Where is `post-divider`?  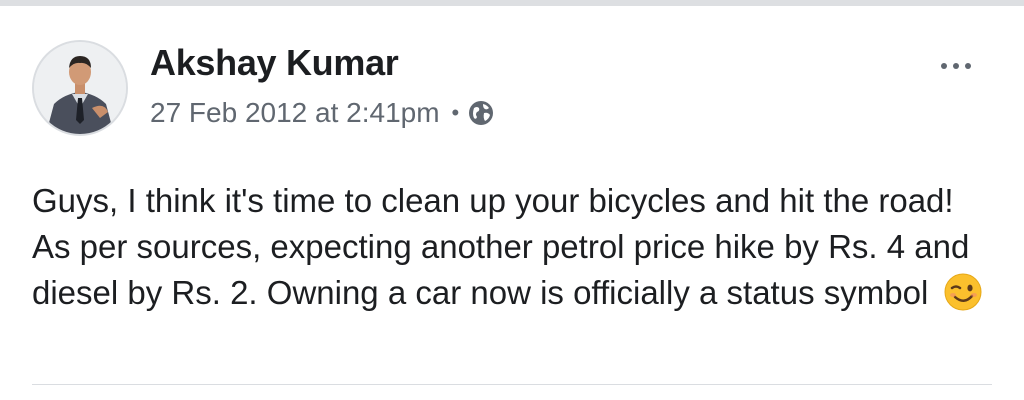 post-divider is located at coordinates (512, 384).